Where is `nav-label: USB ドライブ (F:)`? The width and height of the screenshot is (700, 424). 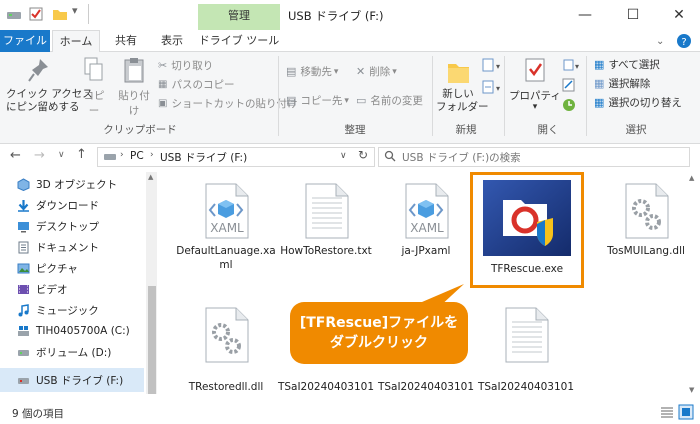
nav-label: USB ドライブ (F:) is located at coordinates (80, 380).